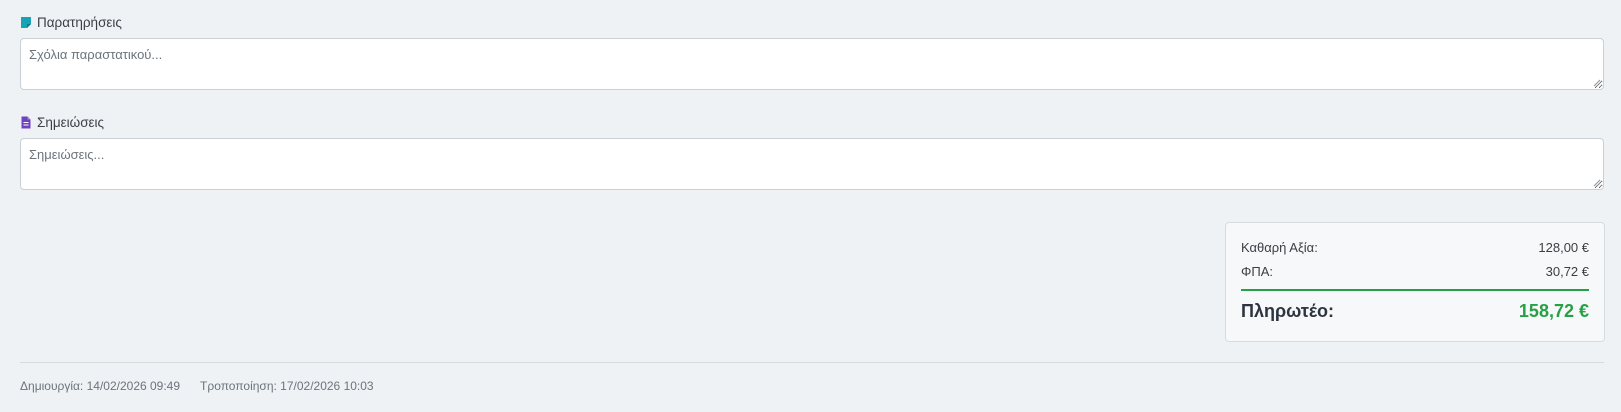 The width and height of the screenshot is (1621, 412). What do you see at coordinates (1257, 271) in the screenshot?
I see `vat-label: ΦΠΑ:` at bounding box center [1257, 271].